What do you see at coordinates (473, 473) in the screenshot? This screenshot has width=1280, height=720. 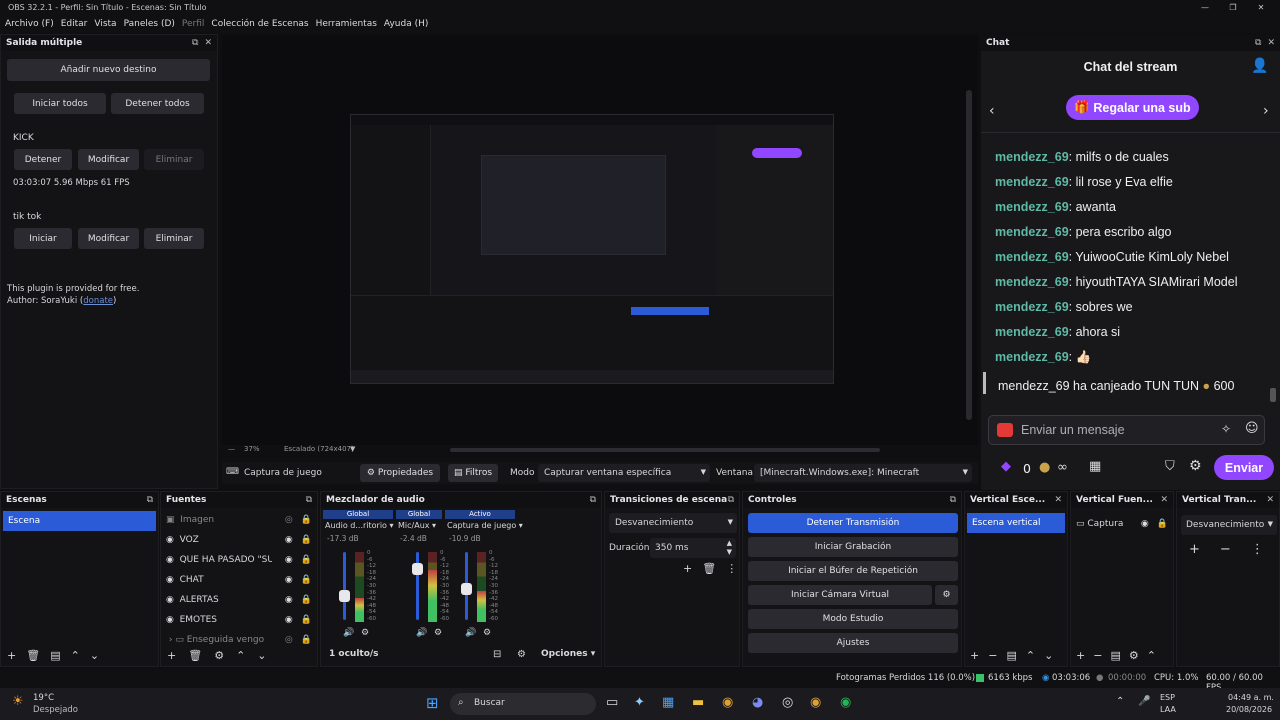 I see `filters-button: ▤ Filtros` at bounding box center [473, 473].